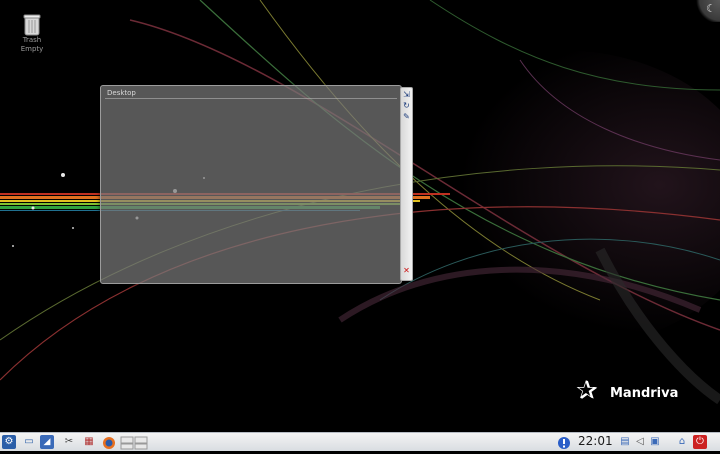  I want to click on settings-button: ✂, so click(69, 442).